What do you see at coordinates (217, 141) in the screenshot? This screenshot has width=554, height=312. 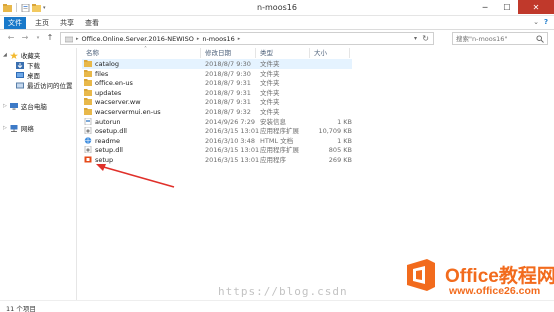 I see `file-row: readme 2016/3/10 3:48 HTML 文档 1 KB` at bounding box center [217, 141].